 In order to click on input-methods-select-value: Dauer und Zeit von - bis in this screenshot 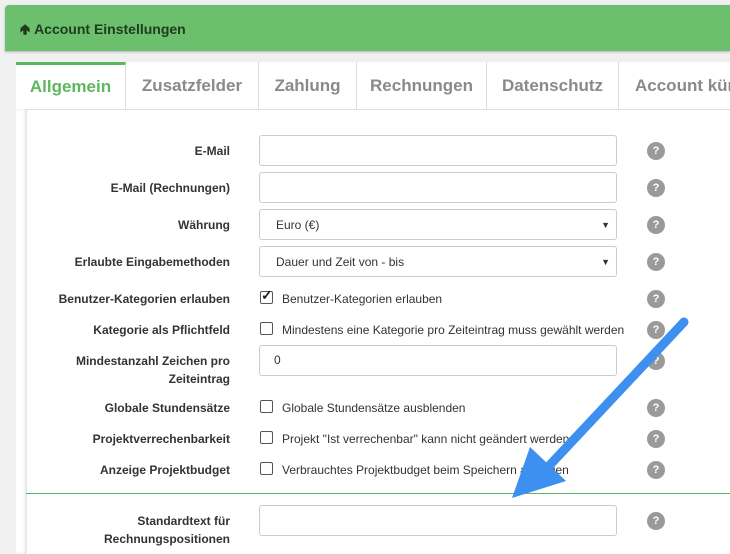, I will do `click(340, 262)`.